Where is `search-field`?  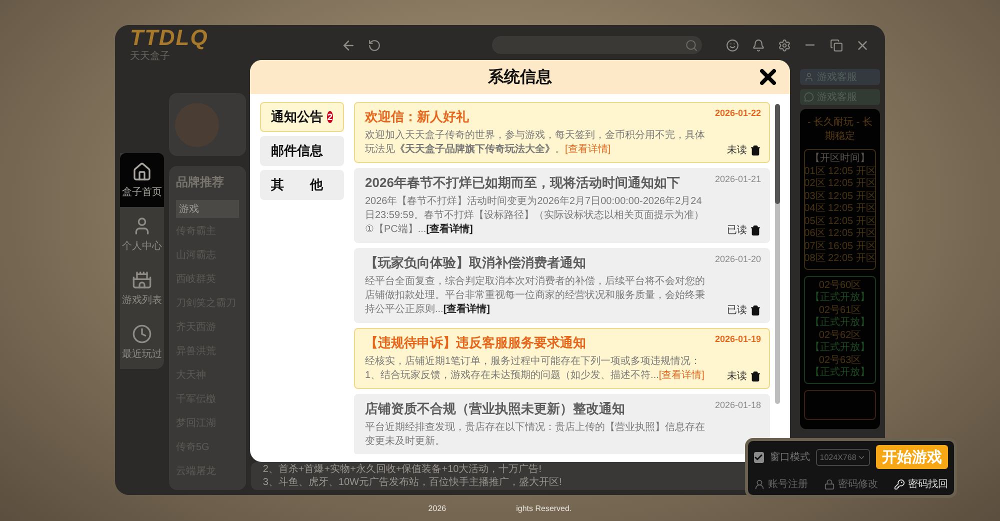 search-field is located at coordinates (597, 45).